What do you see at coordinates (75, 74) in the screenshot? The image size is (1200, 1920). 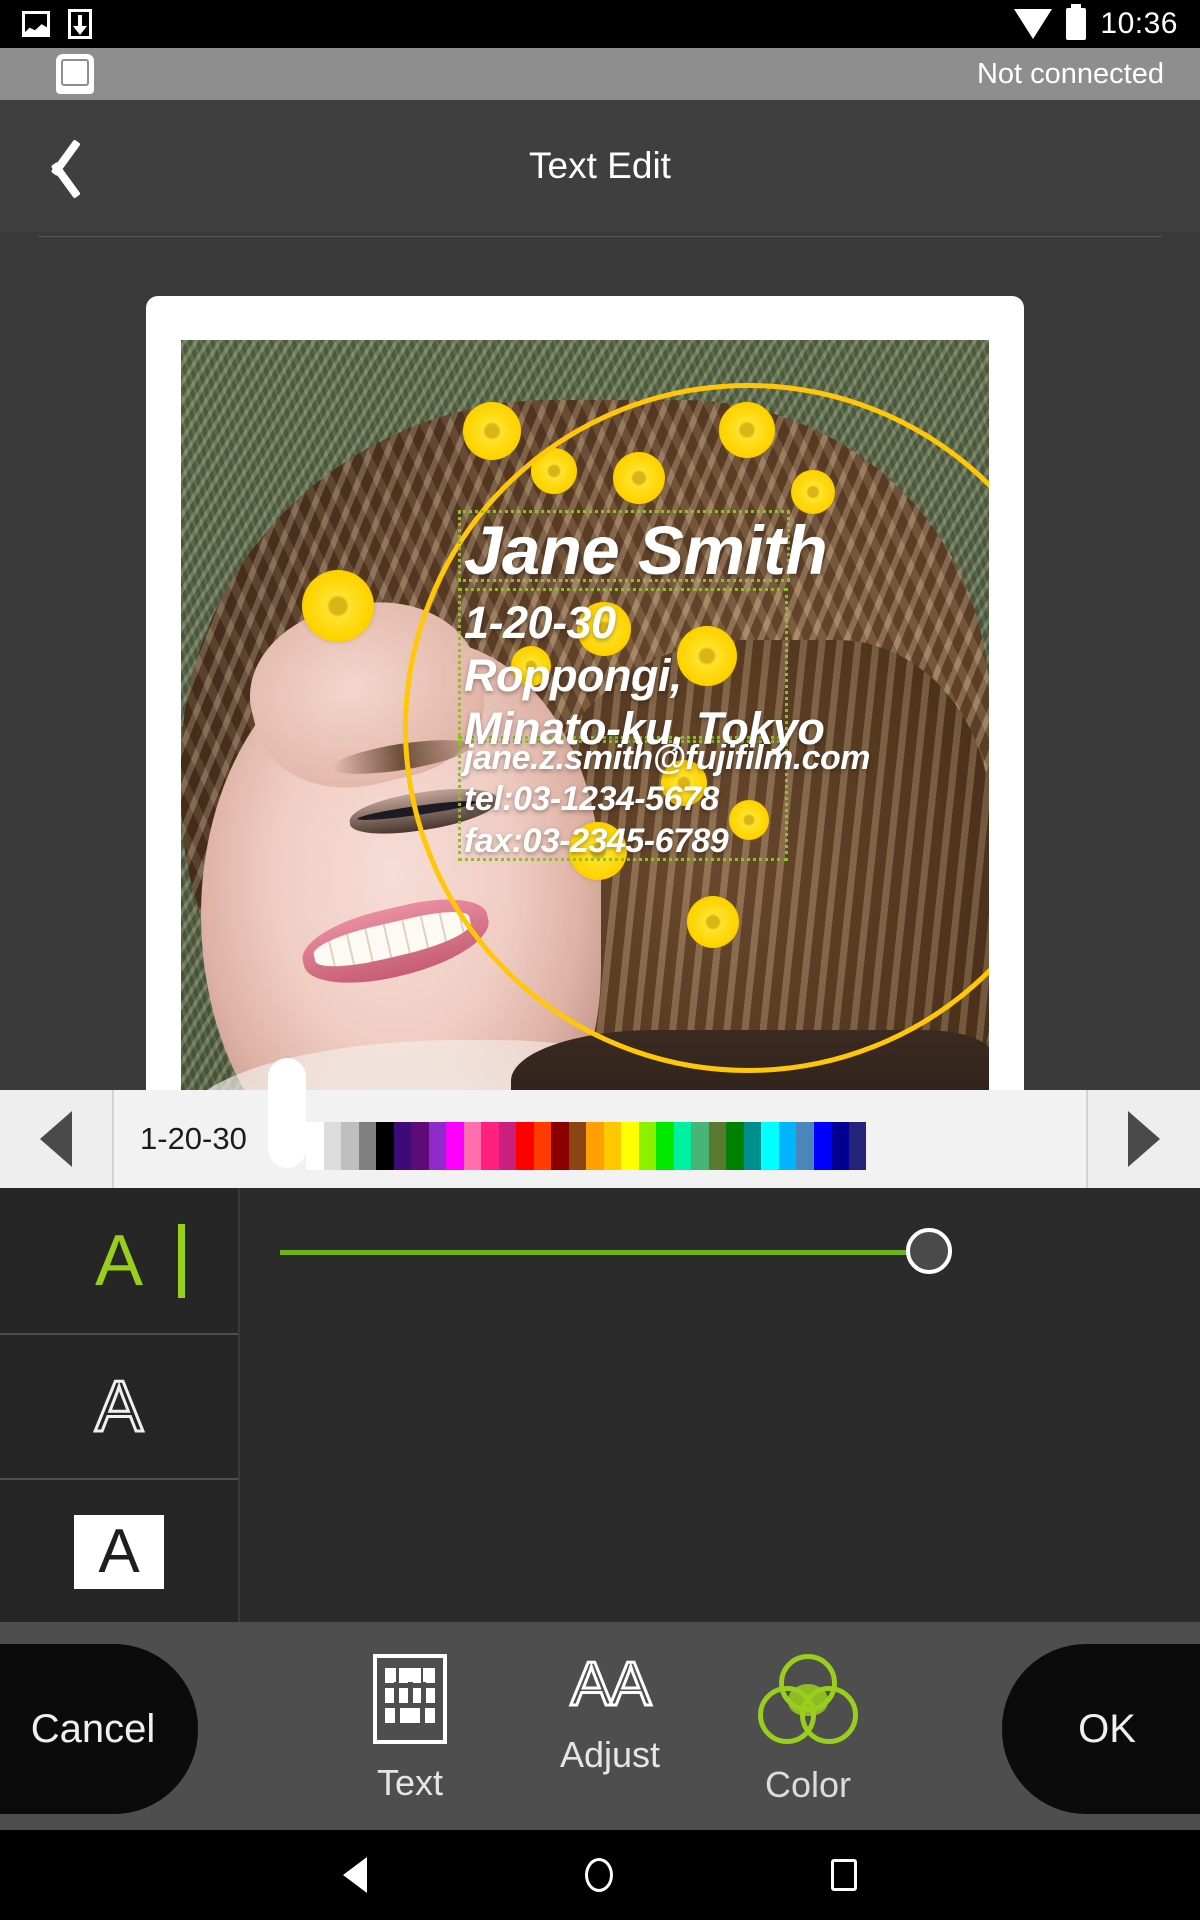 I see `printer-icon` at bounding box center [75, 74].